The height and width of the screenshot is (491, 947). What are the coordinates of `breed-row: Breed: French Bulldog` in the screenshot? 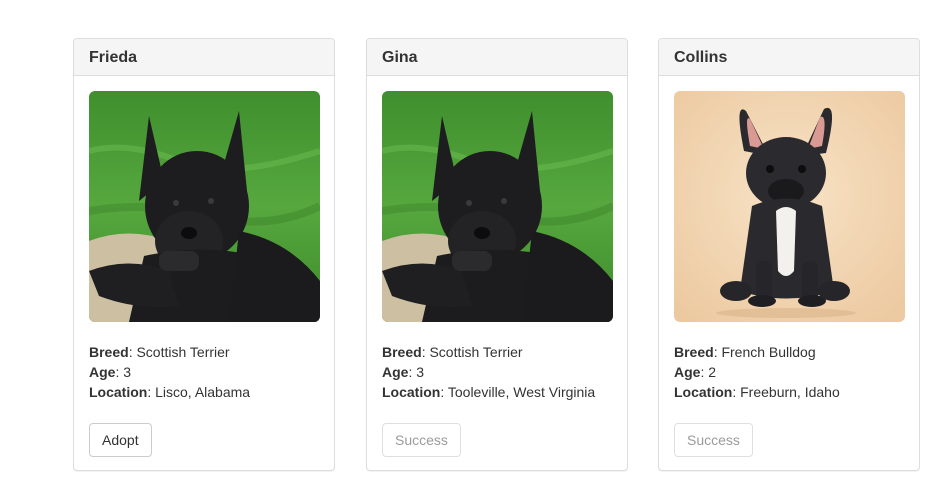 It's located at (745, 352).